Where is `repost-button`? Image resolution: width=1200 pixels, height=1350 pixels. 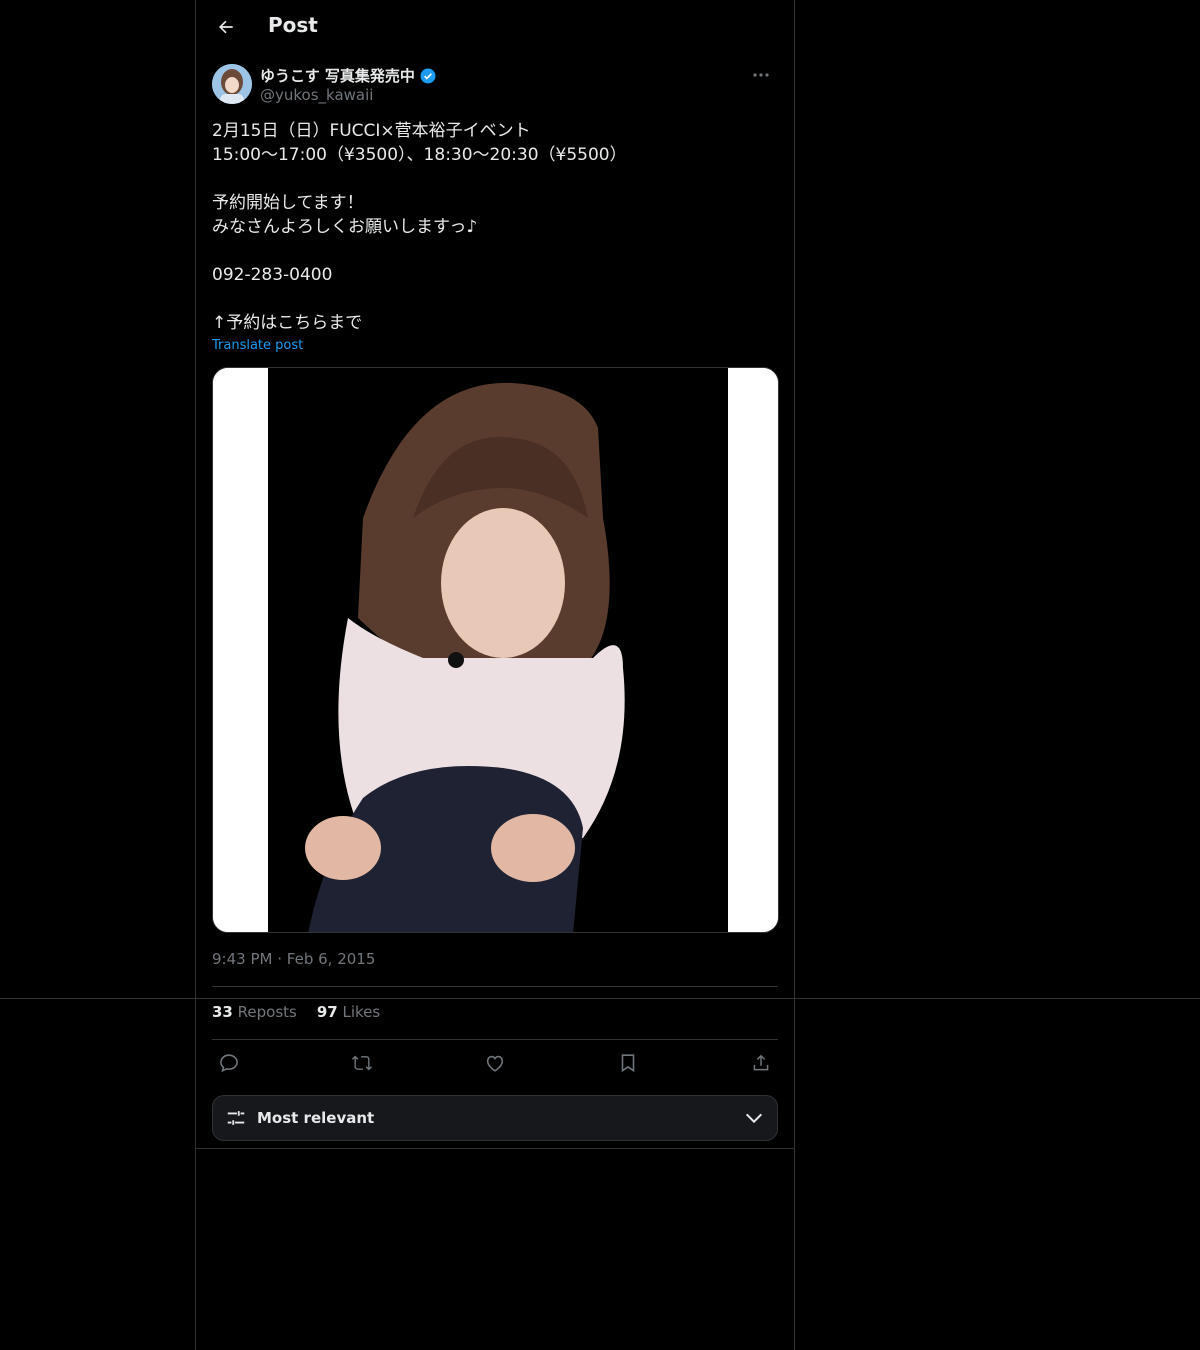
repost-button is located at coordinates (362, 1063).